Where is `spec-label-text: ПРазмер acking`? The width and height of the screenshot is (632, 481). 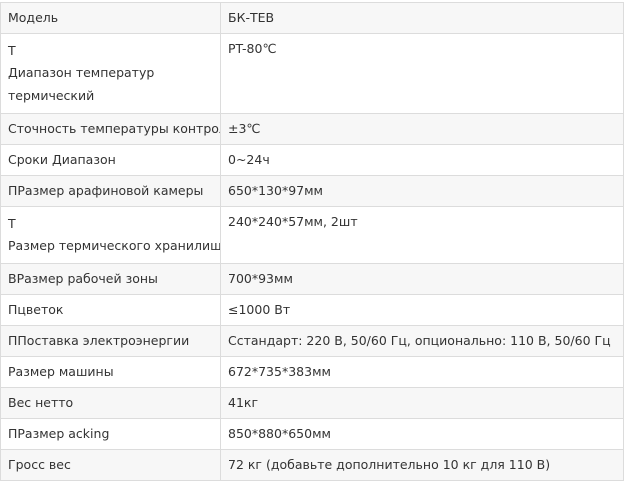 spec-label-text: ПРазмер acking is located at coordinates (59, 433).